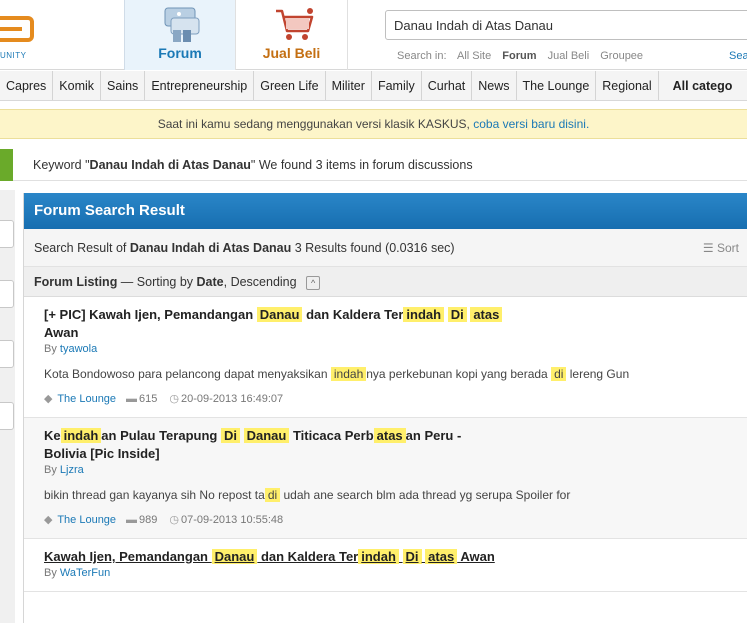 This screenshot has width=747, height=623. What do you see at coordinates (557, 85) in the screenshot?
I see `nav-item-the-lounge: The Lounge` at bounding box center [557, 85].